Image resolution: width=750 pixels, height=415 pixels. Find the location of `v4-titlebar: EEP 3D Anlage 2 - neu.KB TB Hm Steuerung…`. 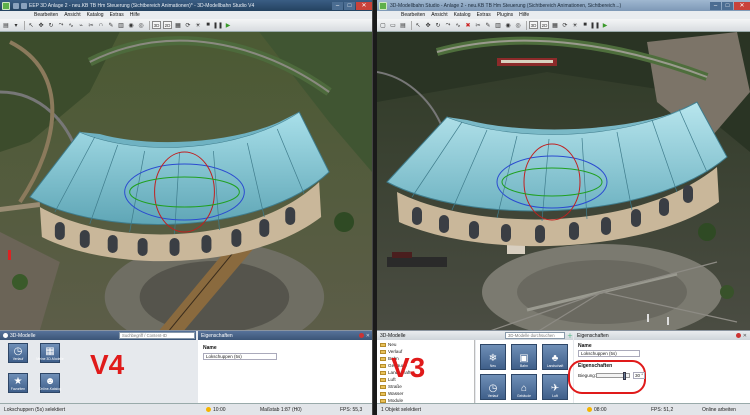

v4-titlebar: EEP 3D Anlage 2 - neu.KB TB Hm Steuerung… is located at coordinates (186, 5).